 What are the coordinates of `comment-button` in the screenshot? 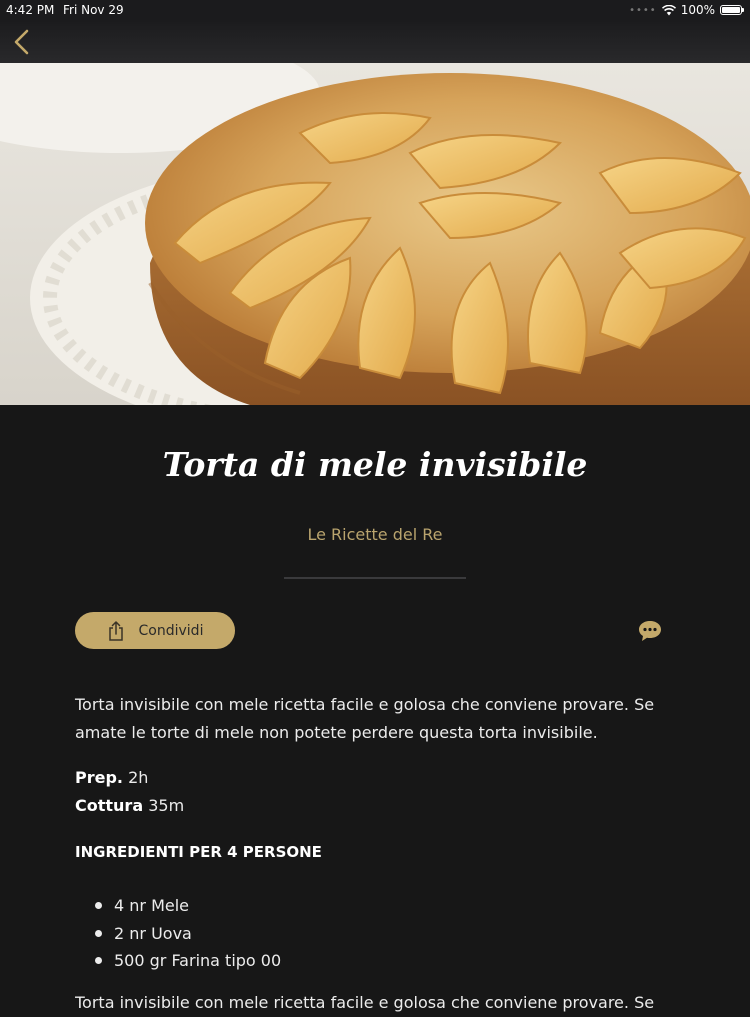 It's located at (650, 631).